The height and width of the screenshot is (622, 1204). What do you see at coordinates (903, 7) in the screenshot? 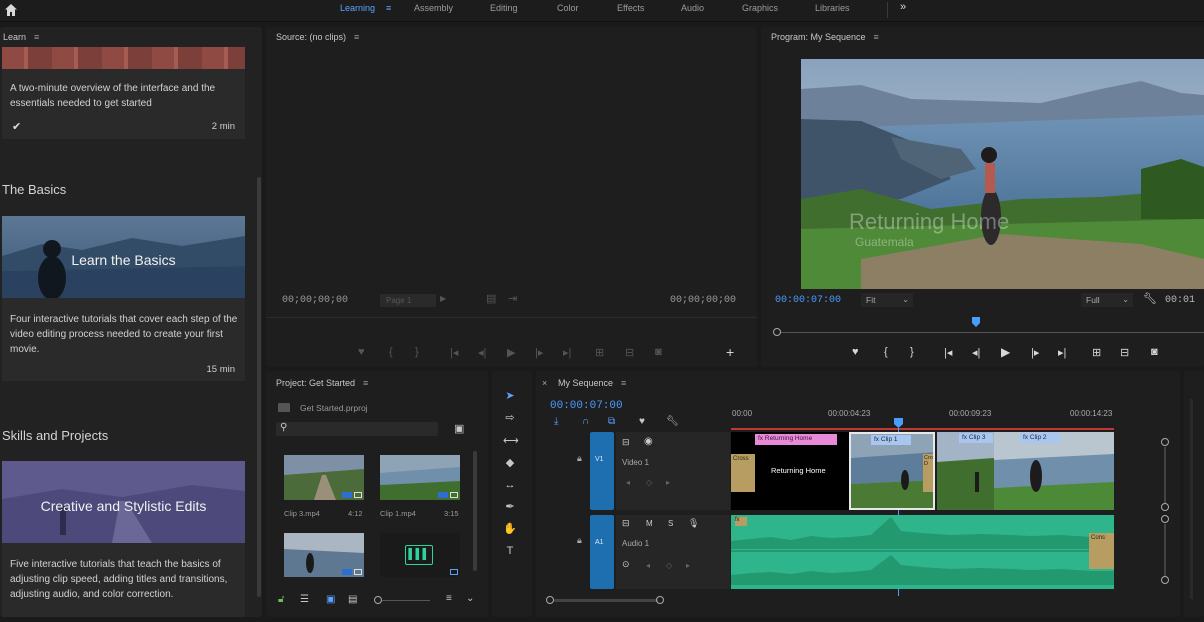
I see `workspaces-overflow-button: »` at bounding box center [903, 7].